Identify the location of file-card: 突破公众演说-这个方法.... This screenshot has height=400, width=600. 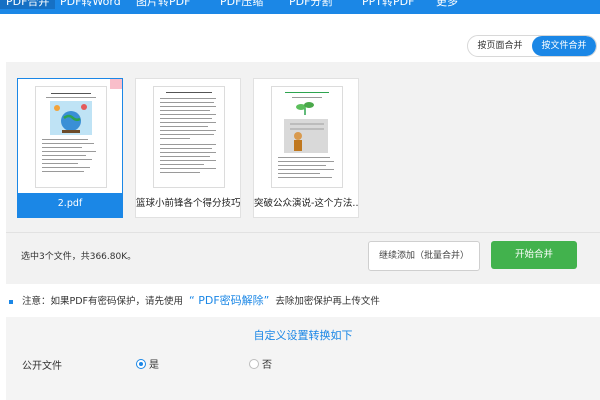
(306, 148).